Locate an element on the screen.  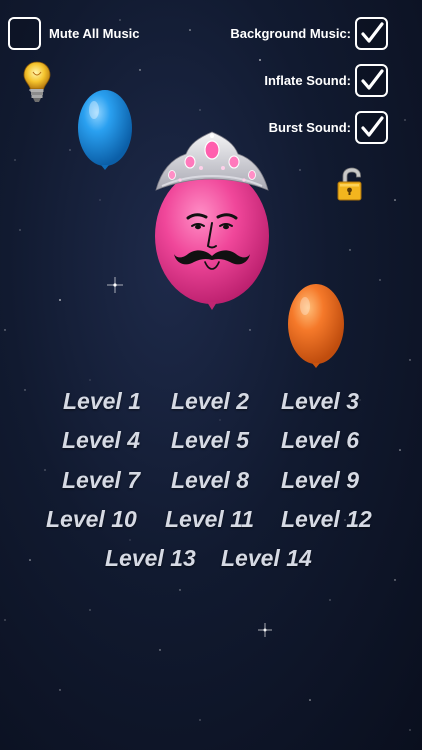
mute-all-music-toggle: Mute All Music is located at coordinates (74, 33).